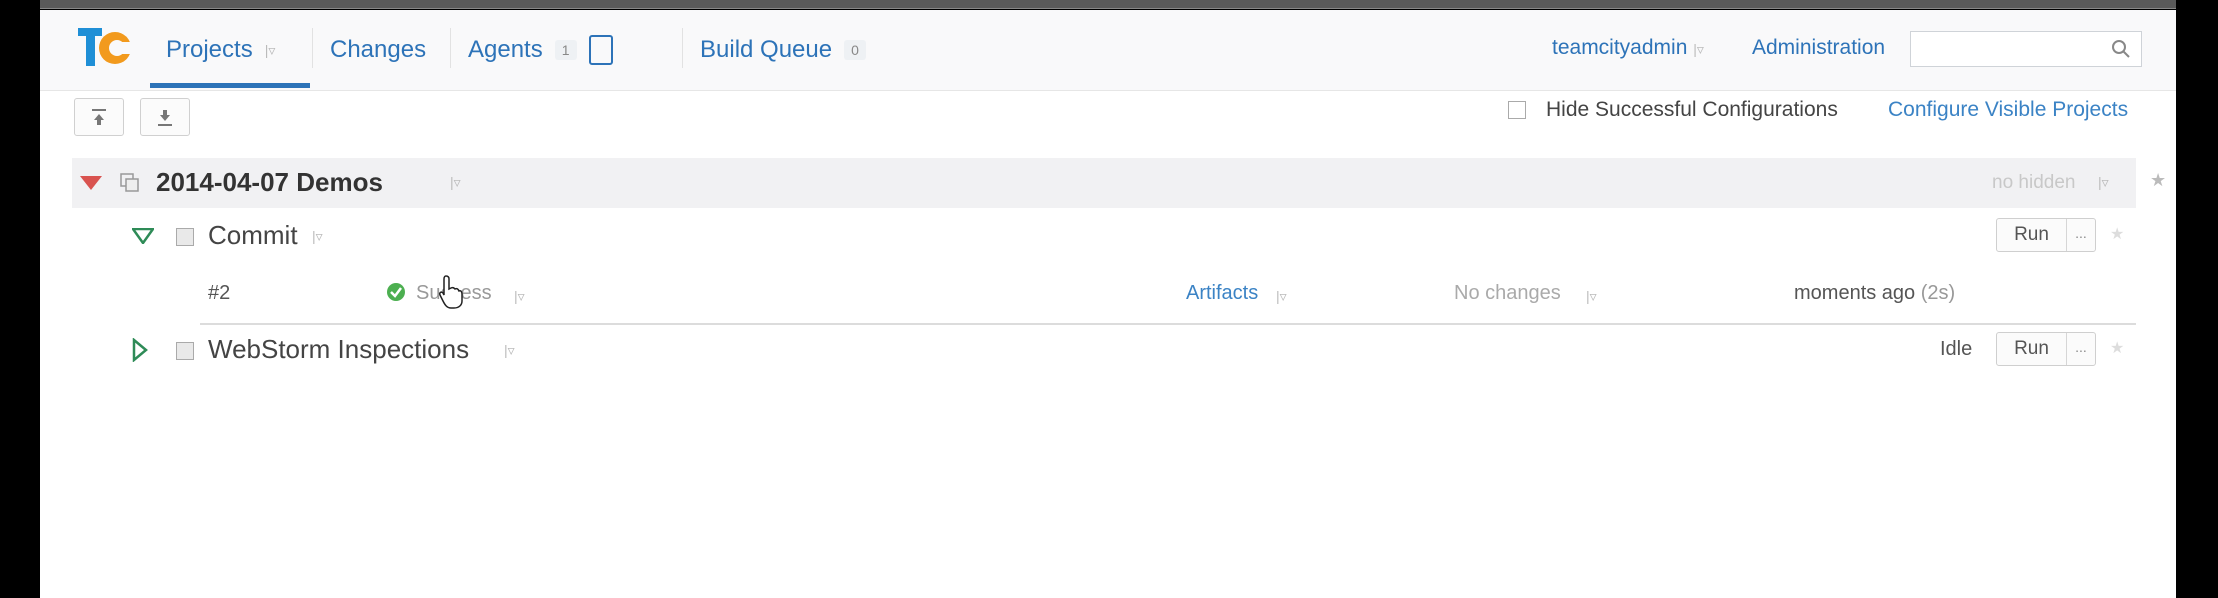 Image resolution: width=2218 pixels, height=598 pixels. Describe the element at coordinates (2103, 182) in the screenshot. I see `hidden-dropdown-icon: |▿` at that location.